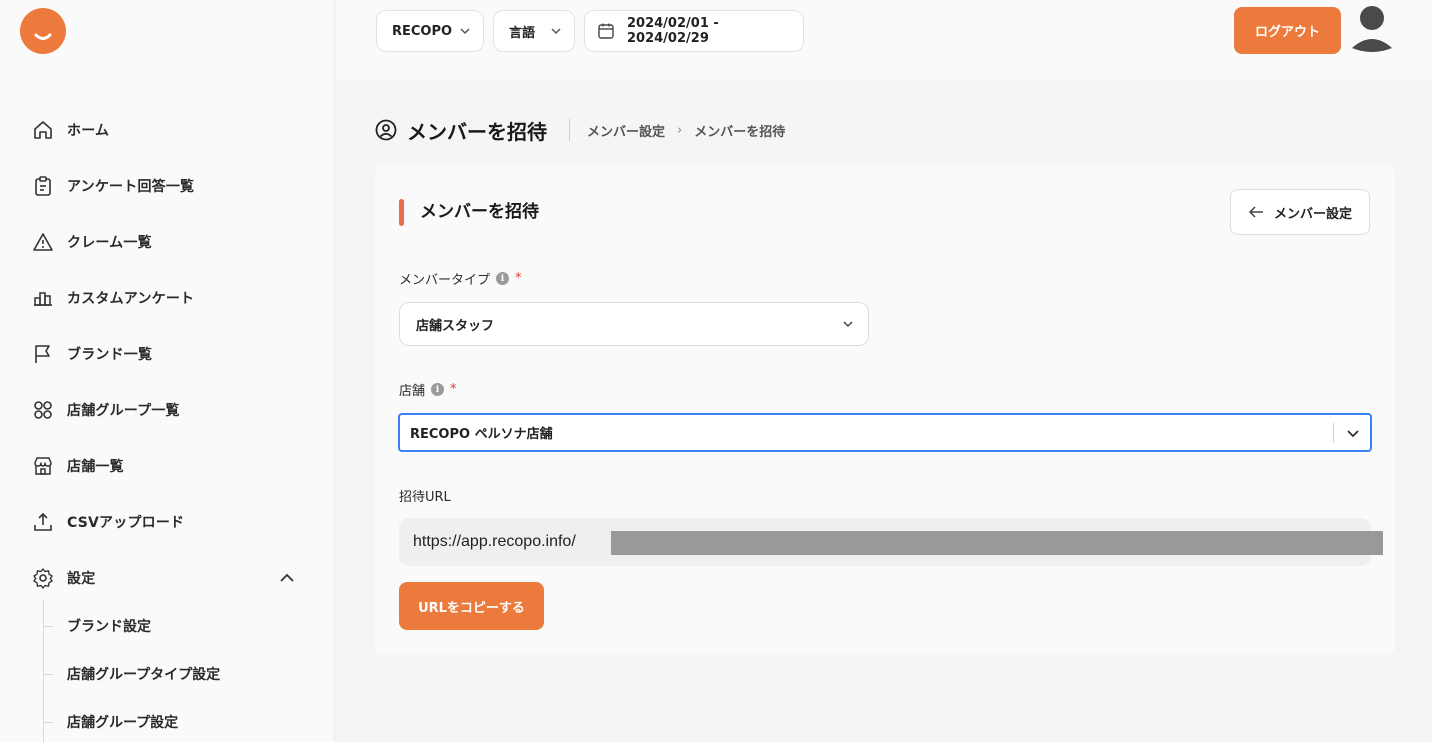 The image size is (1432, 742). I want to click on warning-icon, so click(43, 242).